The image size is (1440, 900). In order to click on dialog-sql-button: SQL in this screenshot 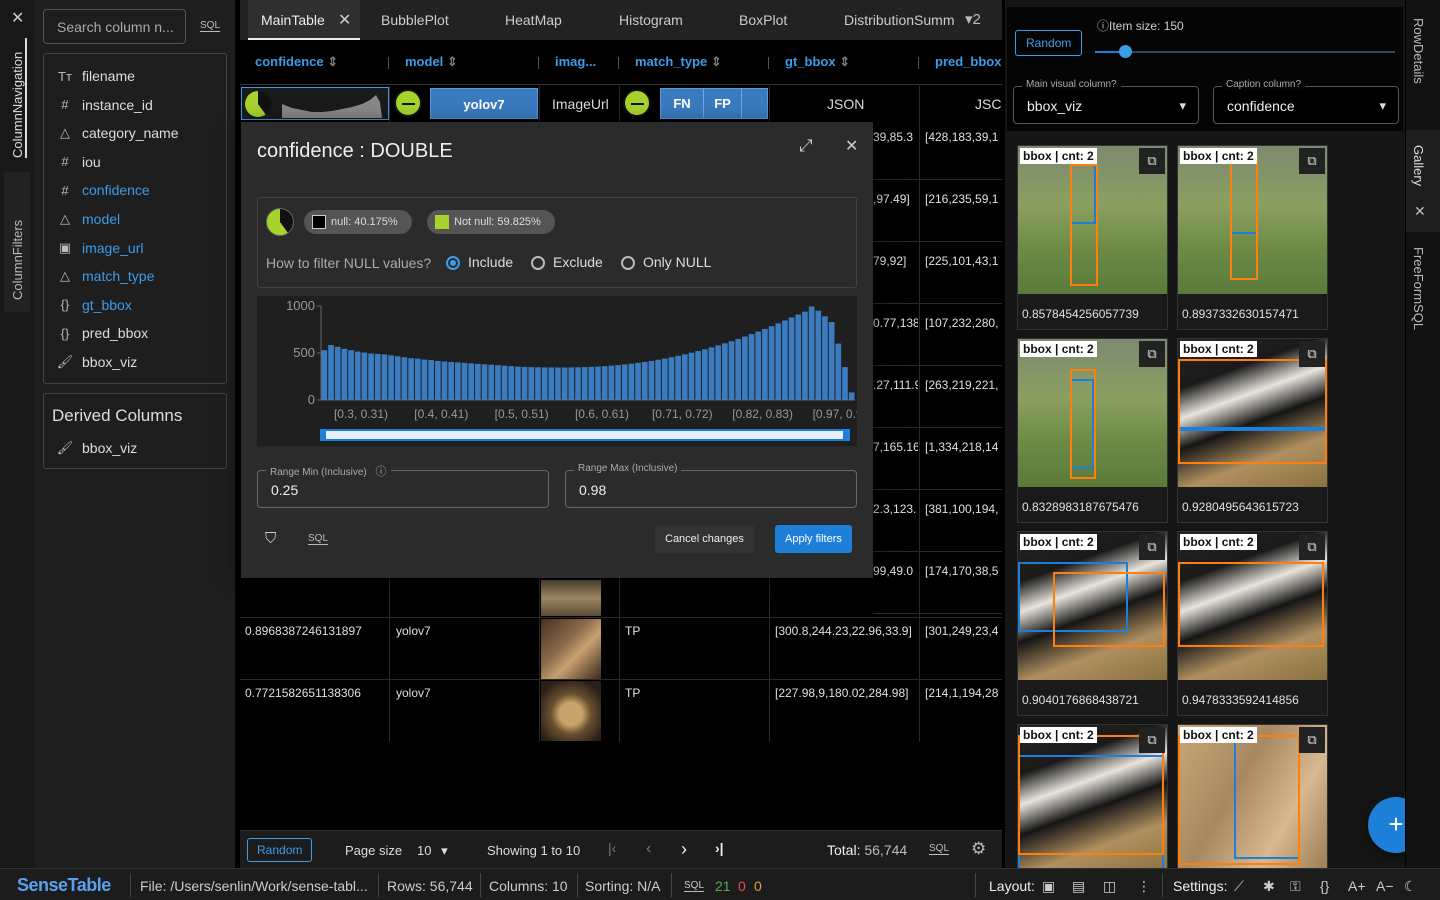, I will do `click(318, 539)`.